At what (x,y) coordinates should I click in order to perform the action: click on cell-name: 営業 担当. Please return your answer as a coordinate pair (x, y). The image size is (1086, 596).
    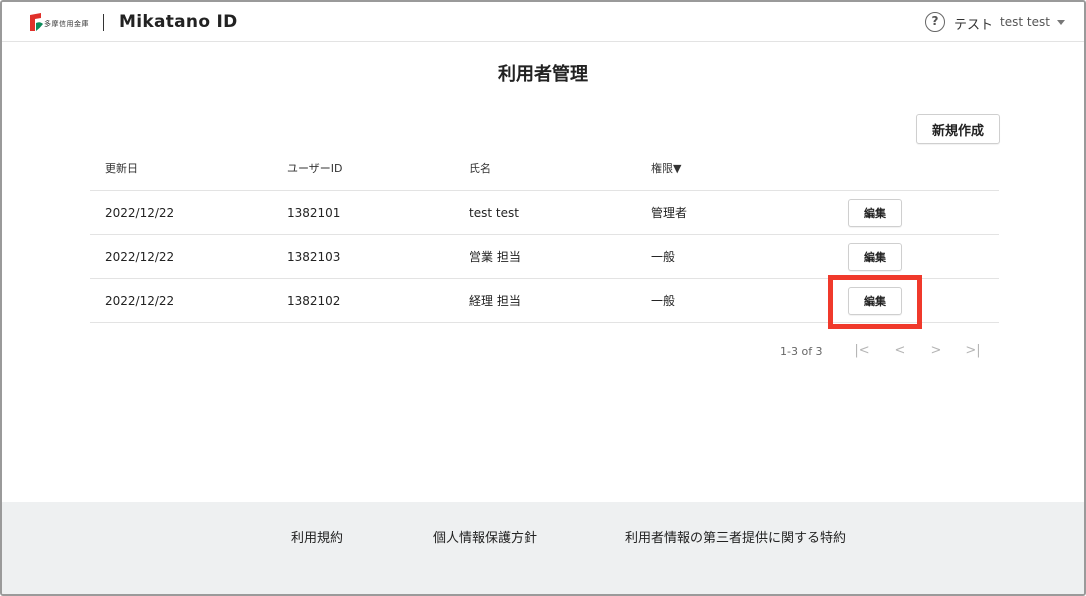
    Looking at the image, I should click on (495, 257).